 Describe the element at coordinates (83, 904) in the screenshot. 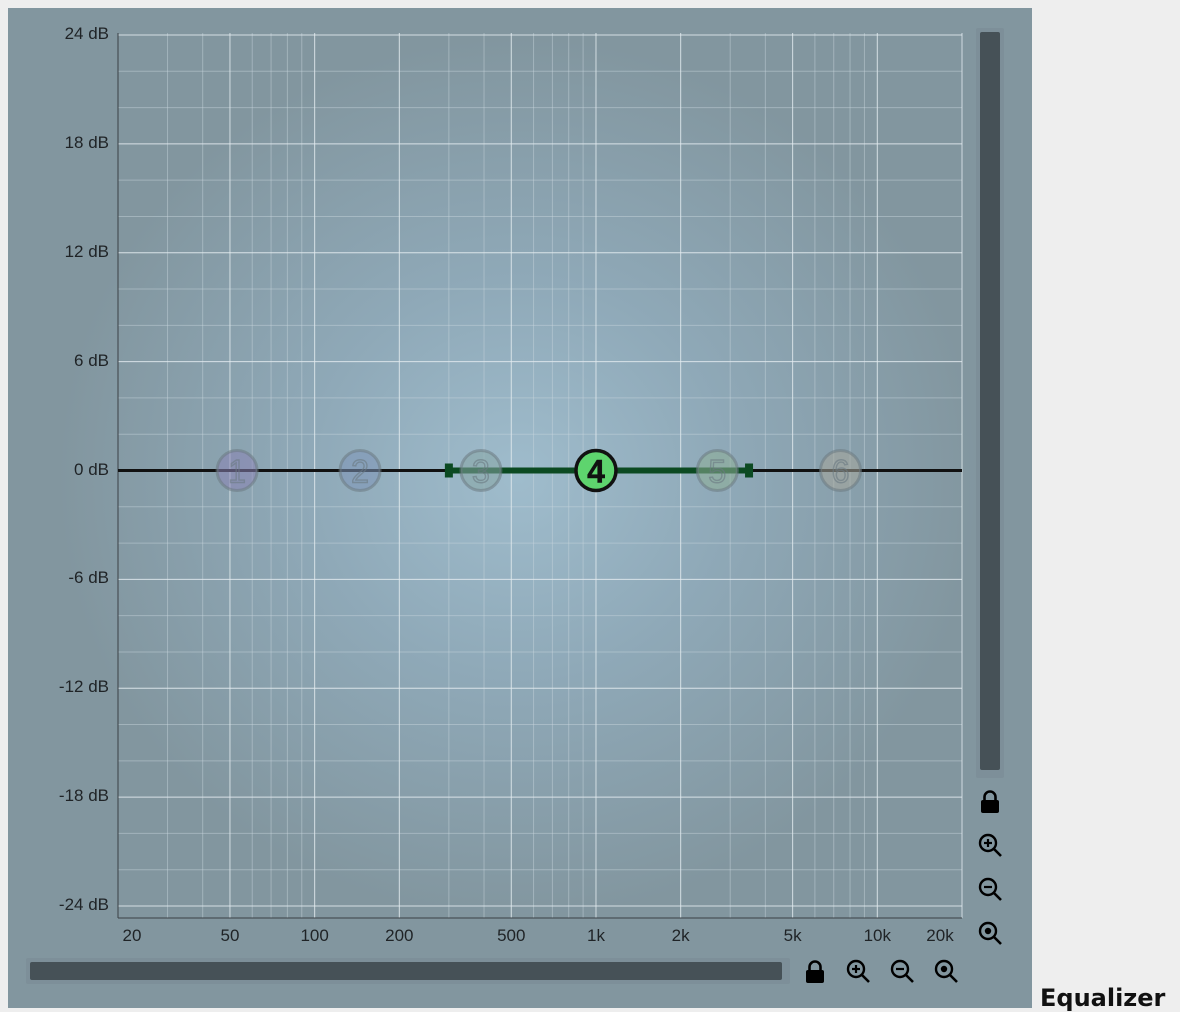

I see `y-tick-label: -24 dB` at that location.